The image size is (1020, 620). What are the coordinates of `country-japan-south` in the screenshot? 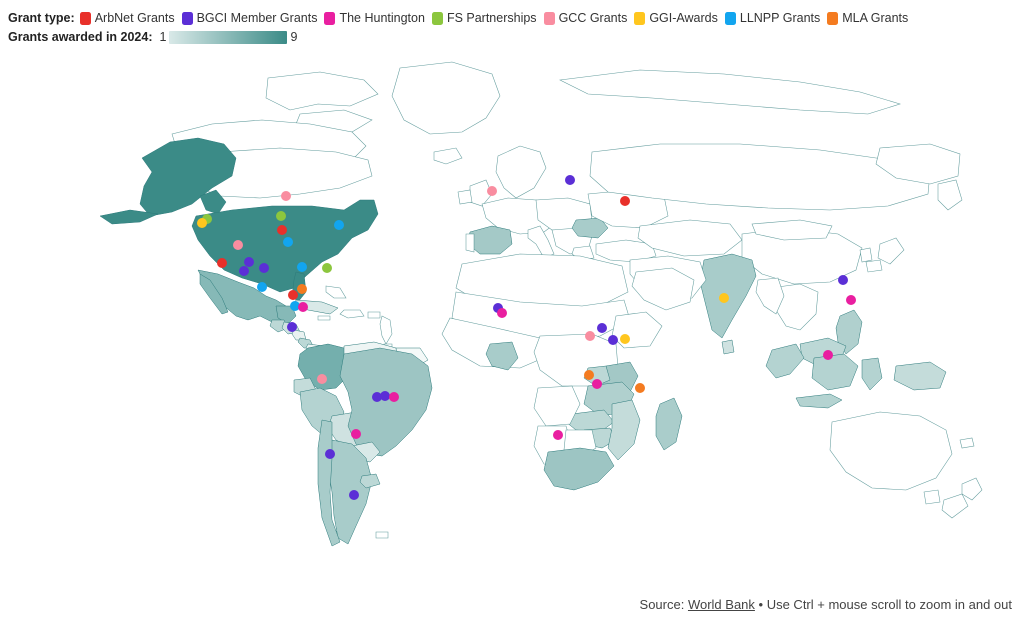 It's located at (874, 266).